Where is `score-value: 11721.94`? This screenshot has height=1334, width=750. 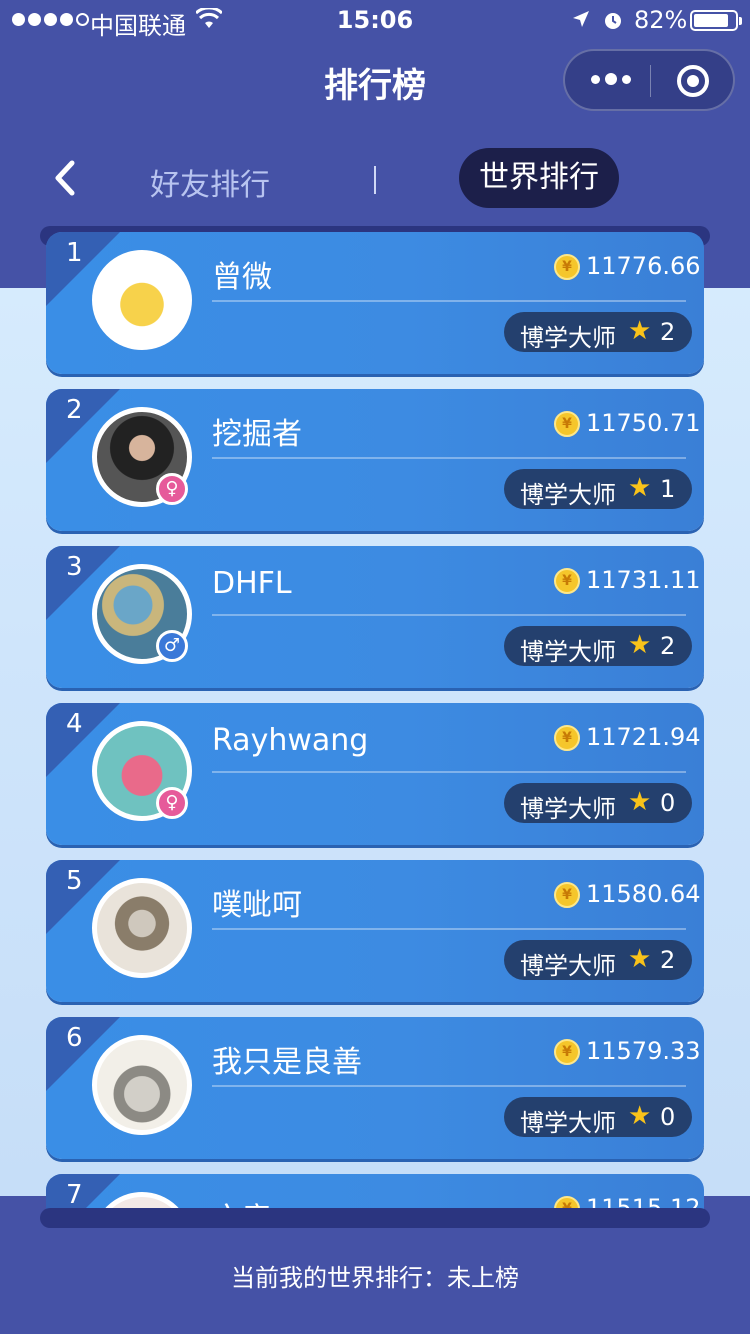 score-value: 11721.94 is located at coordinates (643, 737).